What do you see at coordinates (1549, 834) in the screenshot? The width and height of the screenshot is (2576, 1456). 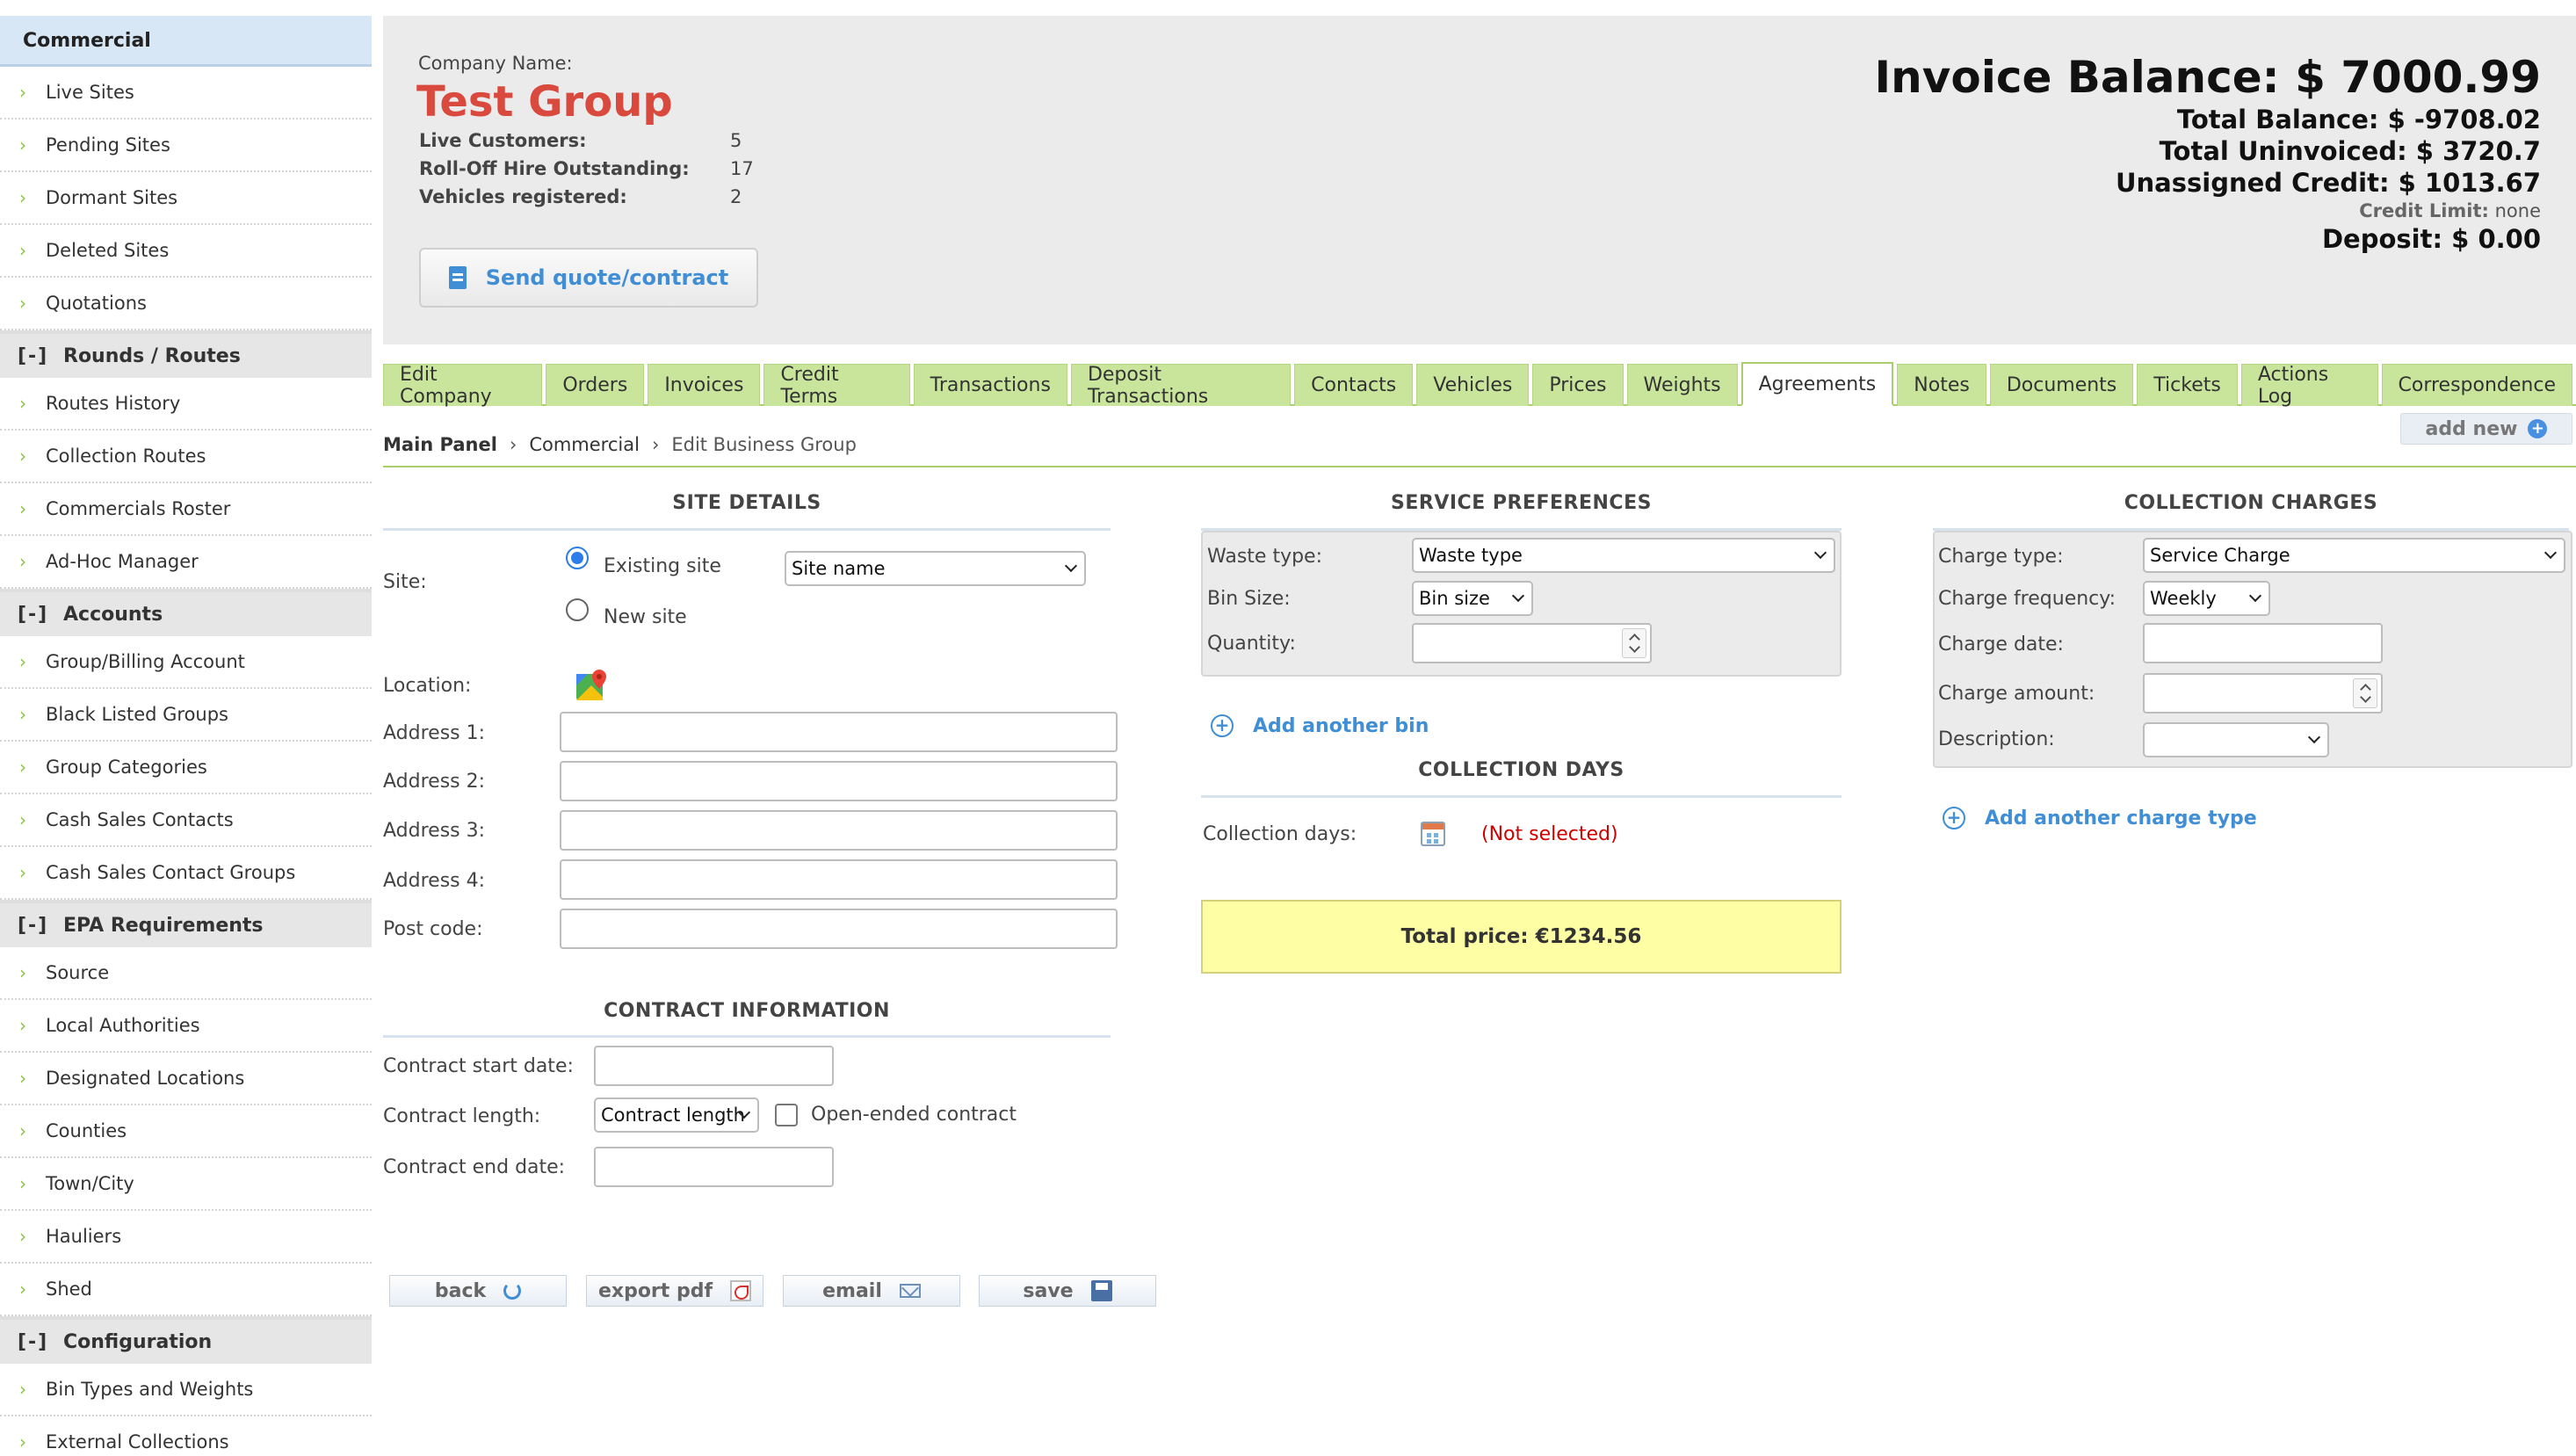 I see `collection-days-status: (Not selected)` at bounding box center [1549, 834].